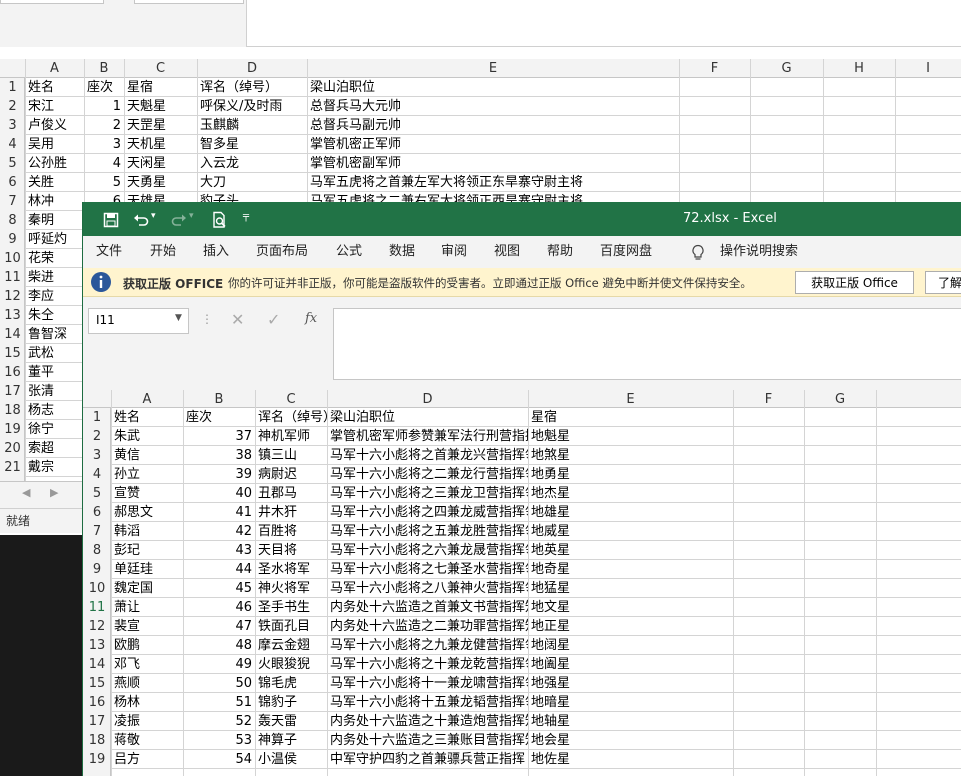 Image resolution: width=961 pixels, height=776 pixels. What do you see at coordinates (427, 512) in the screenshot?
I see `cell: 马军十六小彪将之四兼龙威营指挥领正东旱寨守备参将` at bounding box center [427, 512].